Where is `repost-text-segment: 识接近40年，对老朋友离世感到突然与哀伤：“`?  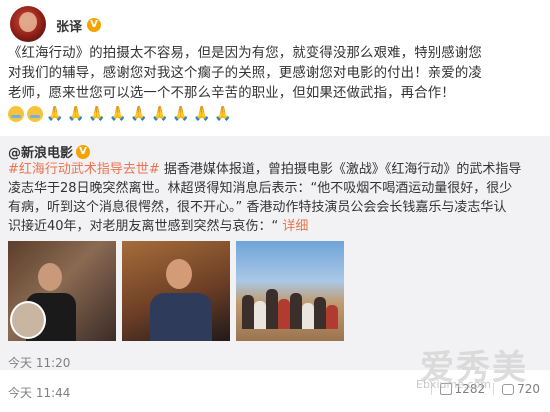 repost-text-segment: 识接近40年，对老朋友离世感到突然与哀伤：“ is located at coordinates (143, 226).